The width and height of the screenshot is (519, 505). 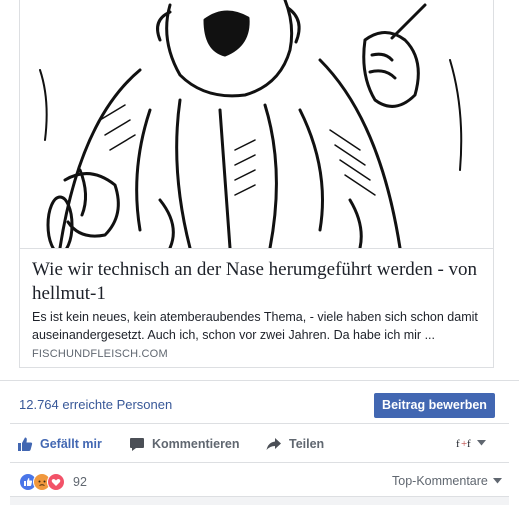 I want to click on share-arrow-icon, so click(x=273, y=444).